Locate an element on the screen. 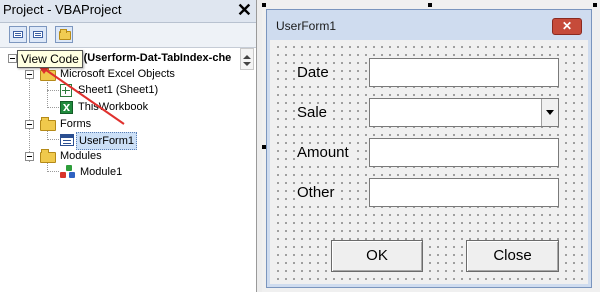 Image resolution: width=600 pixels, height=292 pixels. view-code-tooltip: View Code is located at coordinates (50, 59).